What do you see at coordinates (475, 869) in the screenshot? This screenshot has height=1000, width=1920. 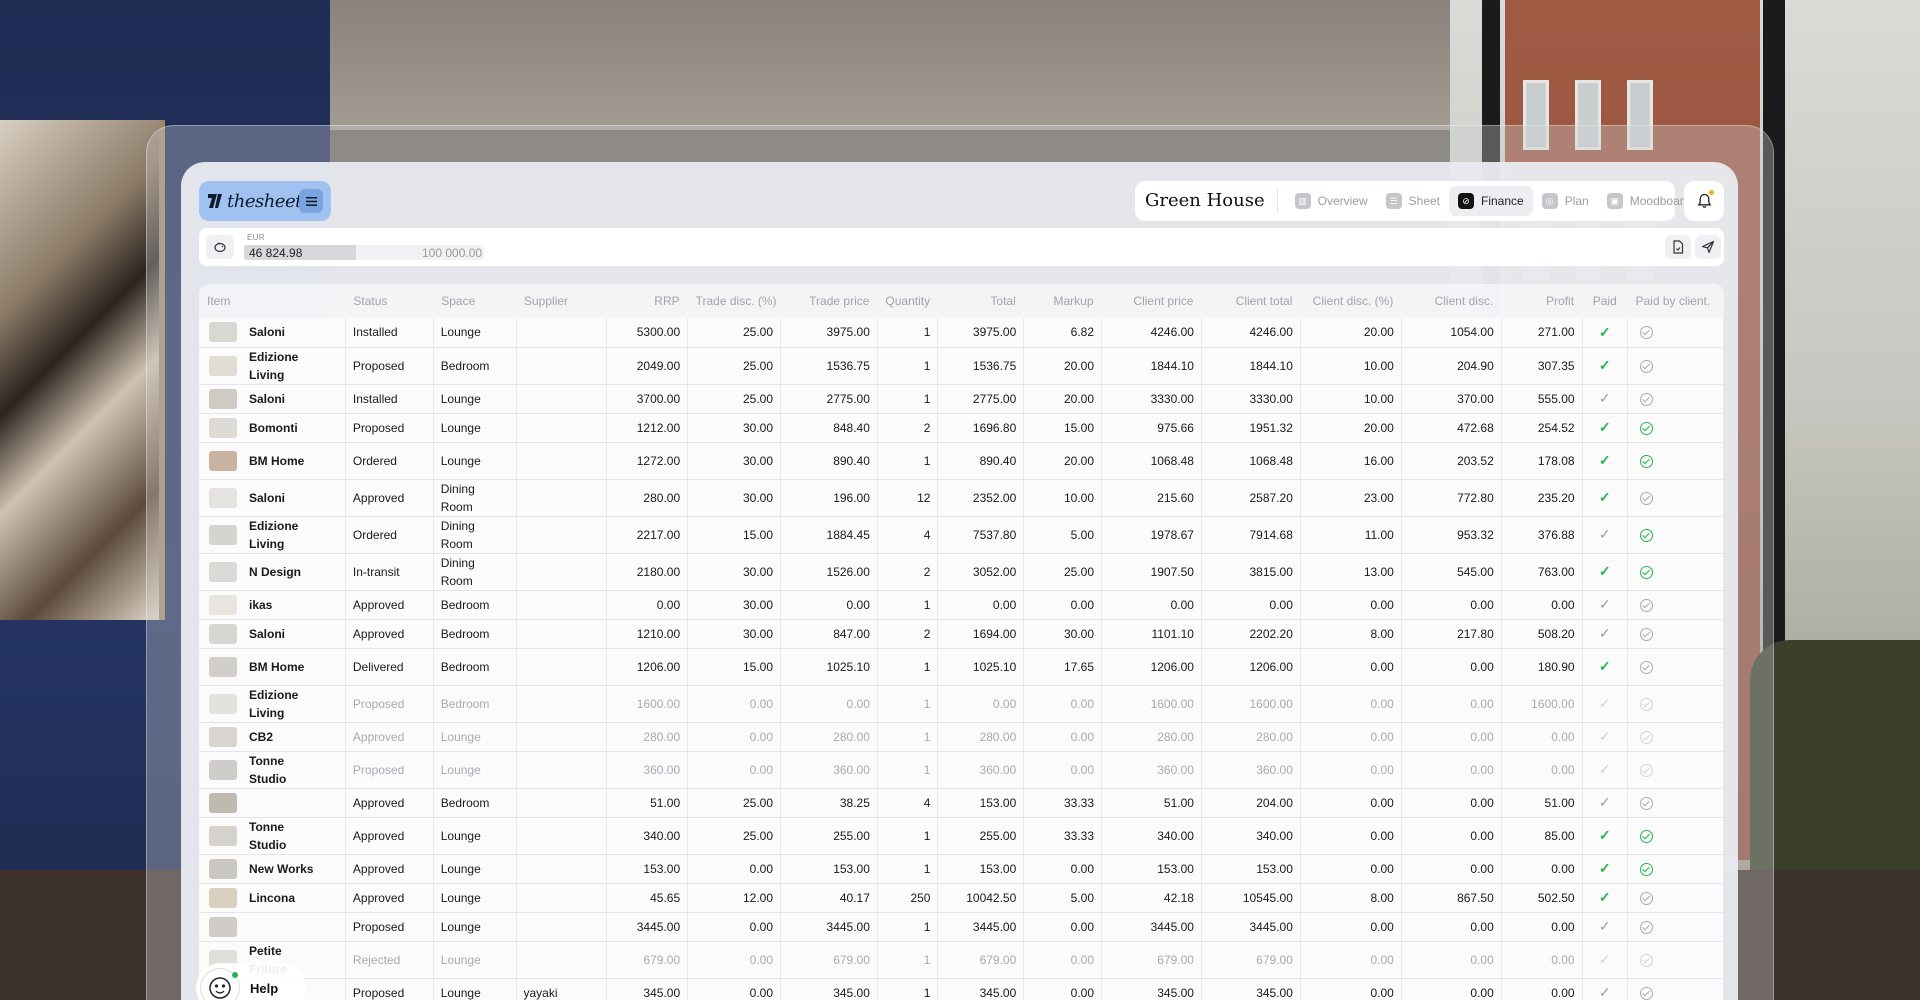 I see `cell-space: Lounge` at bounding box center [475, 869].